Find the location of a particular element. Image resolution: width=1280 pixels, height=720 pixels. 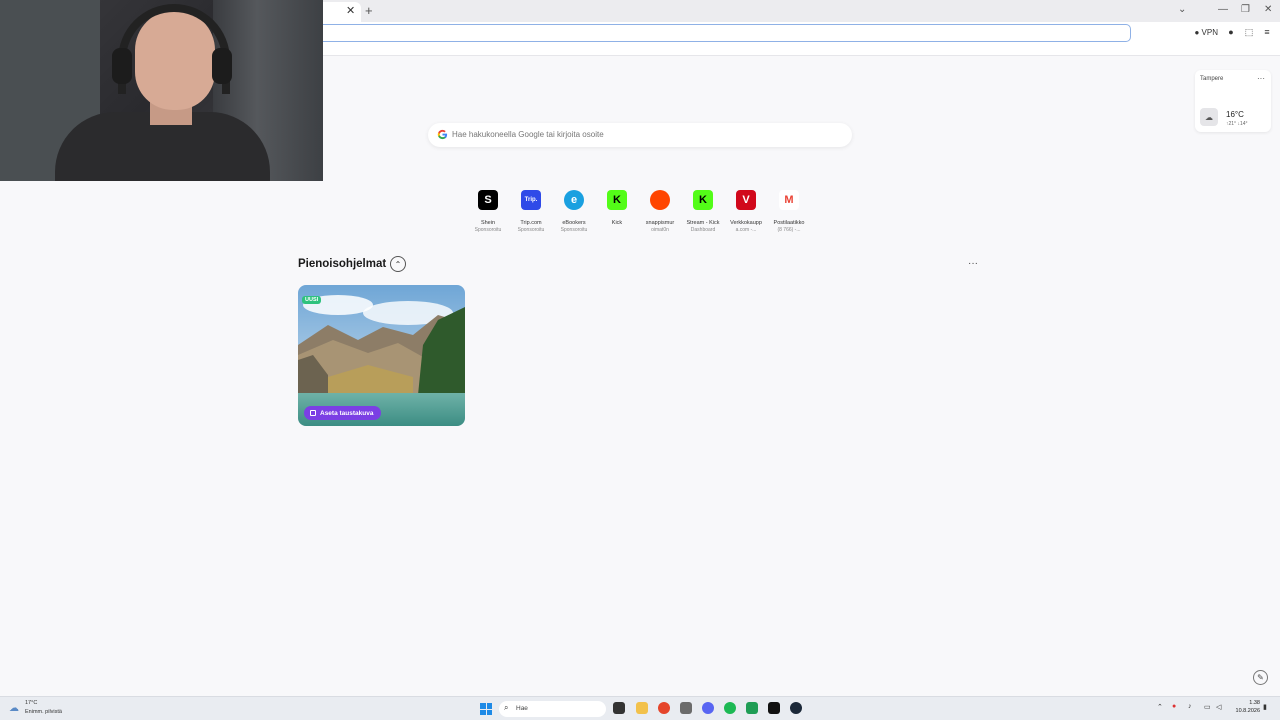

menu-icon: ≡ is located at coordinates (1267, 32).